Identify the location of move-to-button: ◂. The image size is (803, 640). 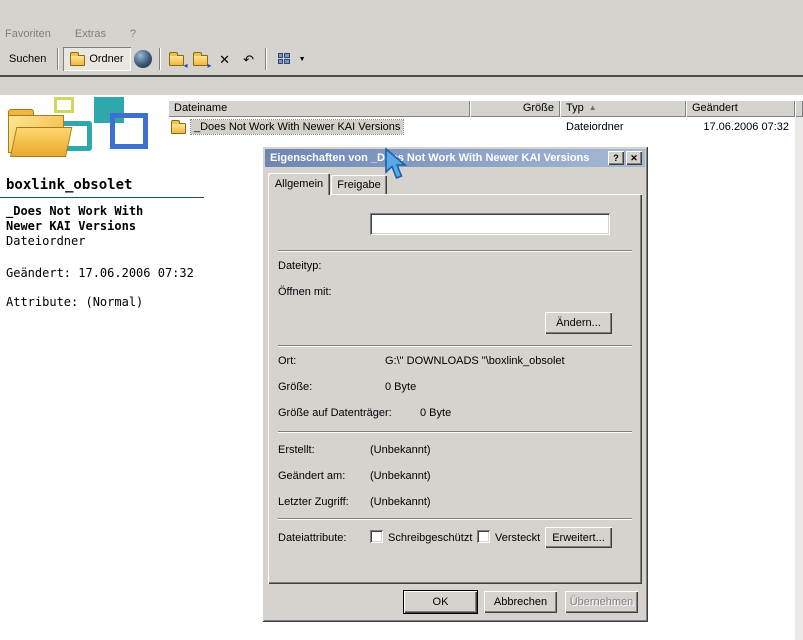
(177, 59).